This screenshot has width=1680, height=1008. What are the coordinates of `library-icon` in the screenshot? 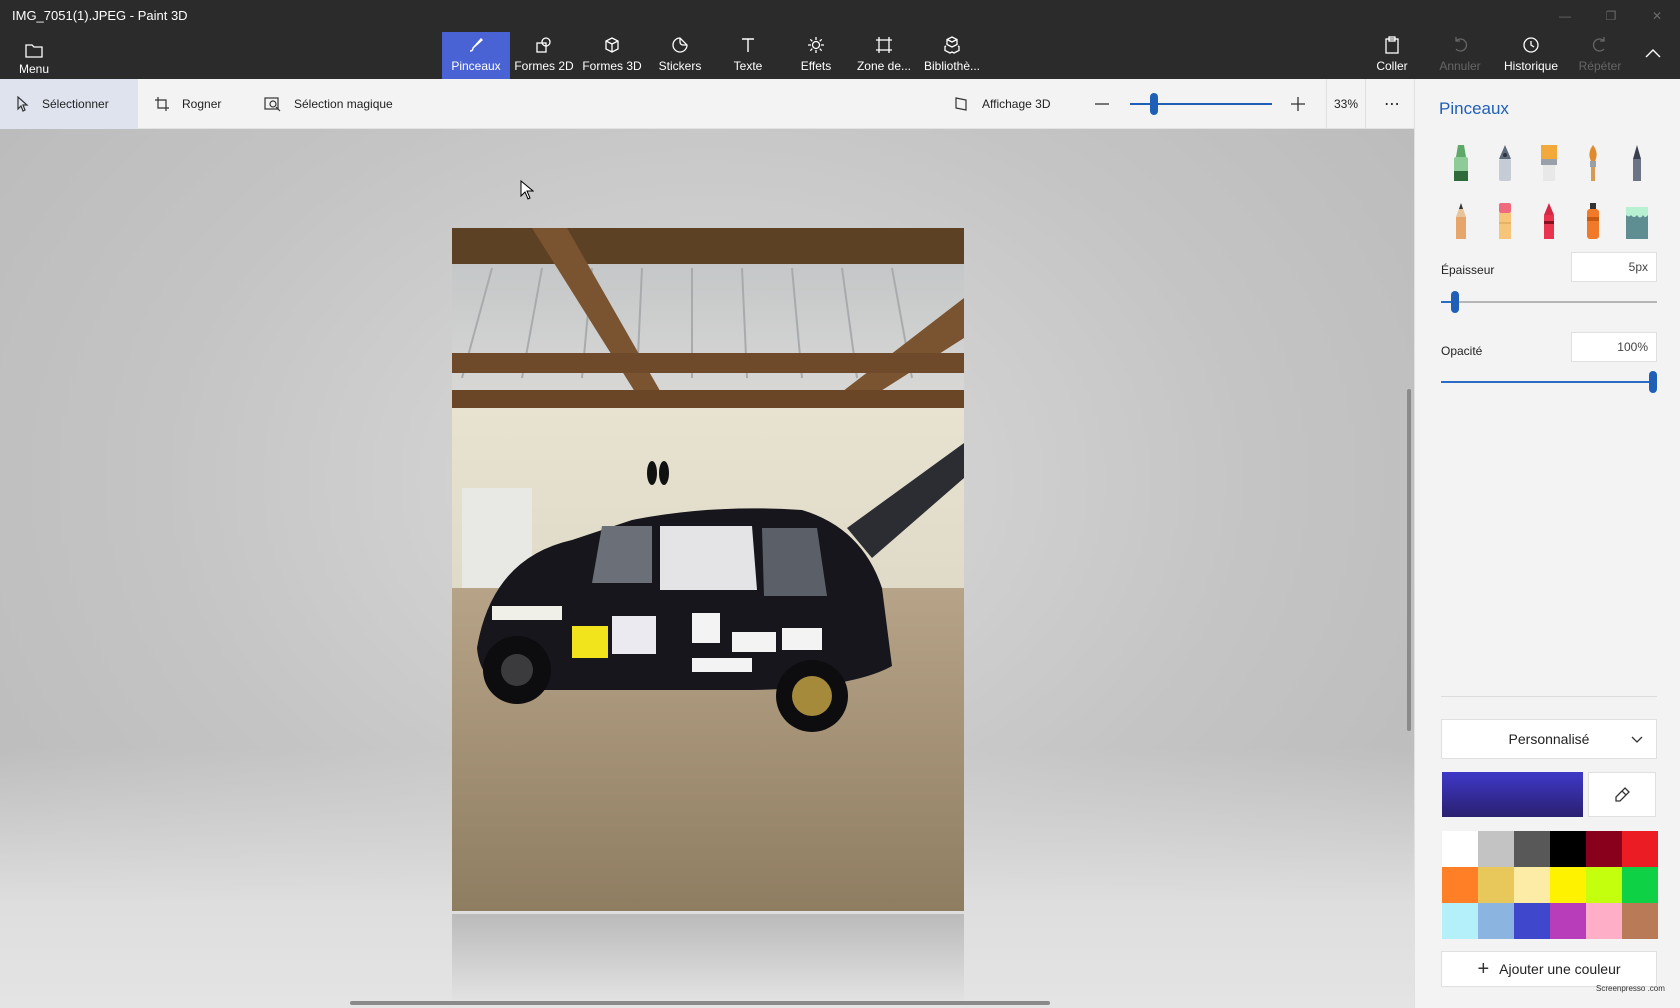 It's located at (952, 45).